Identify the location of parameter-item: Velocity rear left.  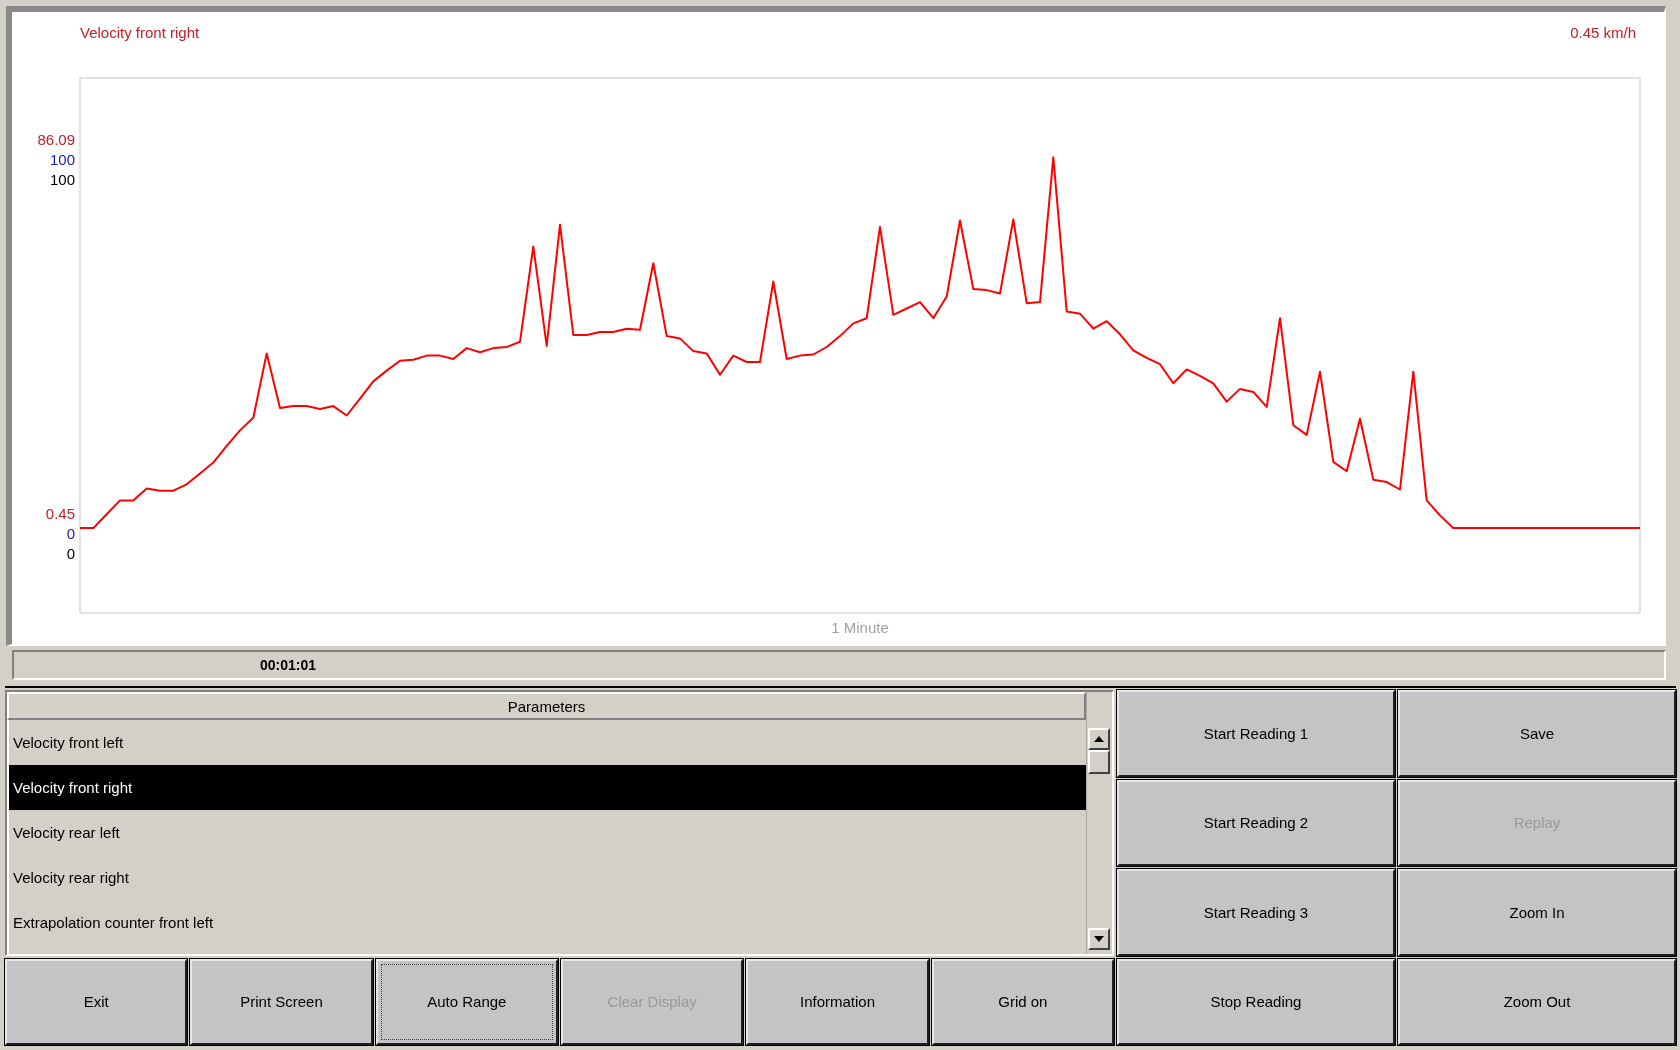
(547, 832).